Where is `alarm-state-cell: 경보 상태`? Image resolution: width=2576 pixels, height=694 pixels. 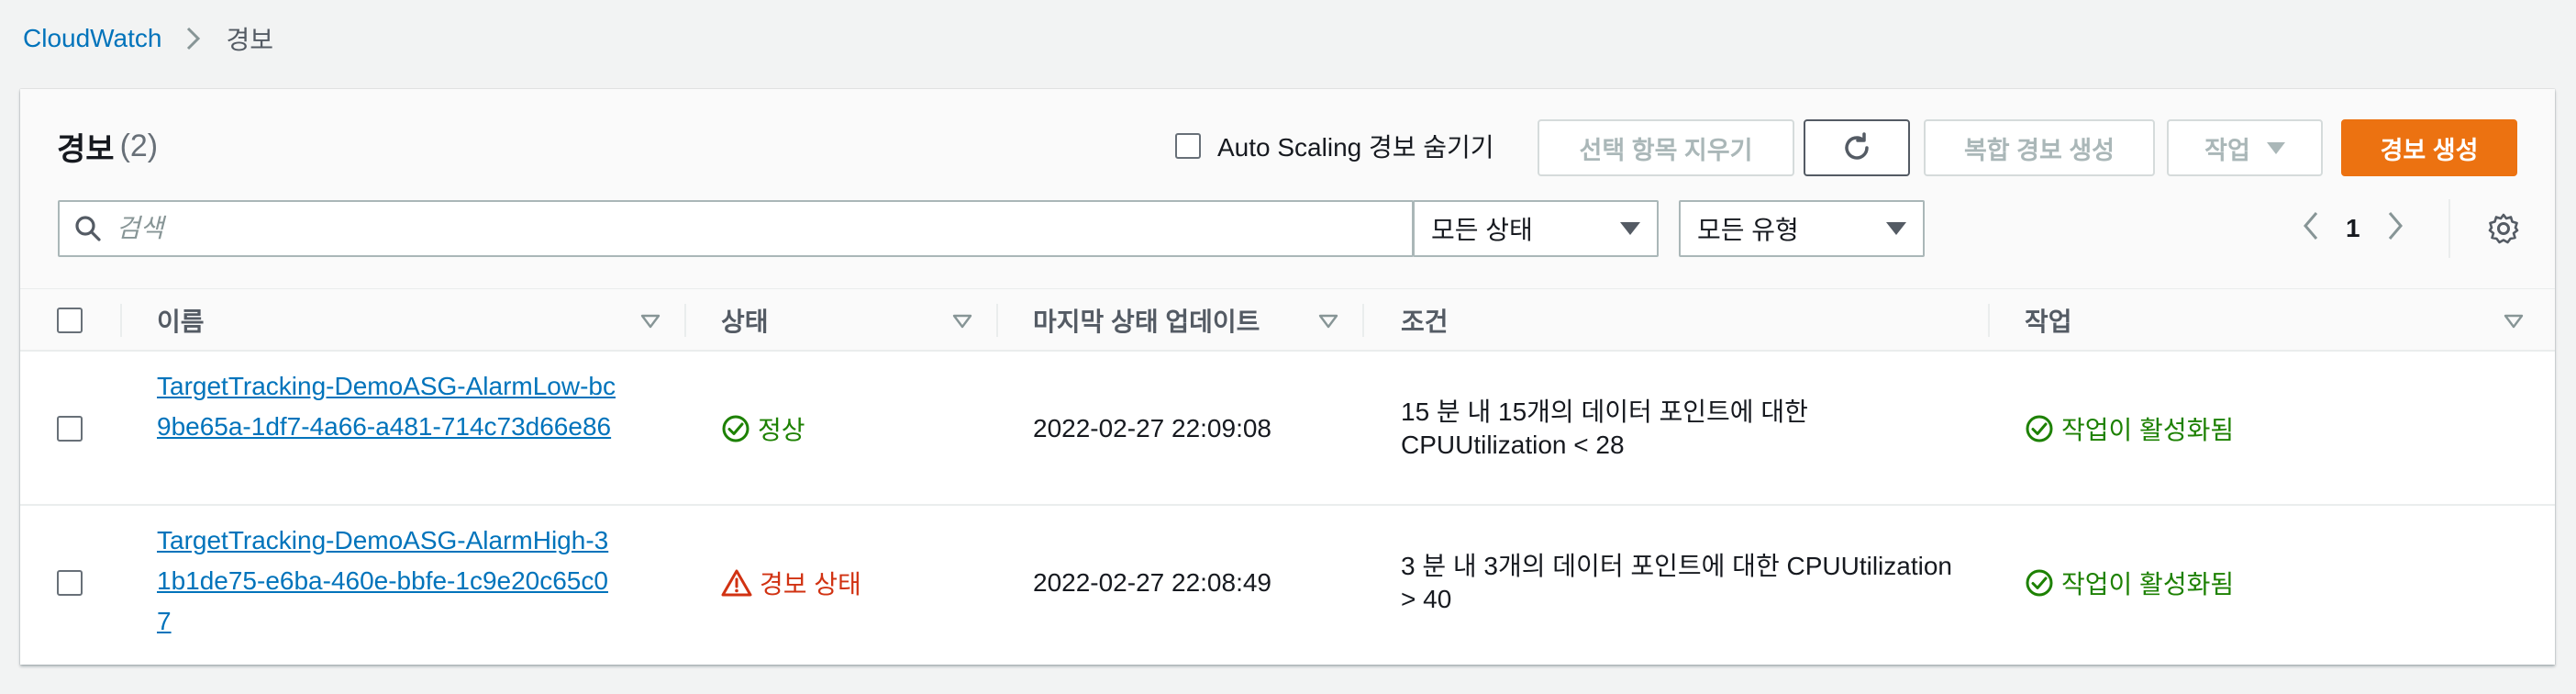 alarm-state-cell: 경보 상태 is located at coordinates (791, 583).